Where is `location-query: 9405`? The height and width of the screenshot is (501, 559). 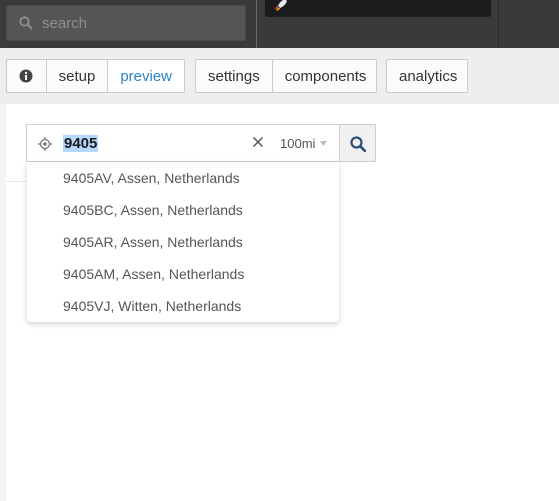 location-query: 9405 is located at coordinates (81, 143).